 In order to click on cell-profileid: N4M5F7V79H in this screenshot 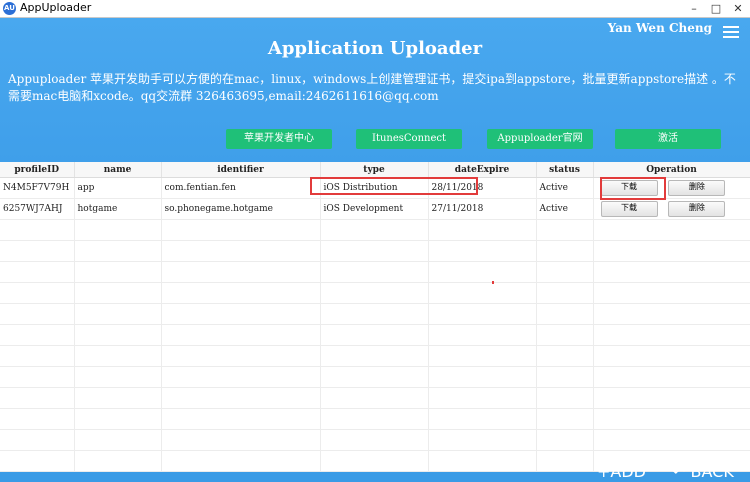, I will do `click(37, 188)`.